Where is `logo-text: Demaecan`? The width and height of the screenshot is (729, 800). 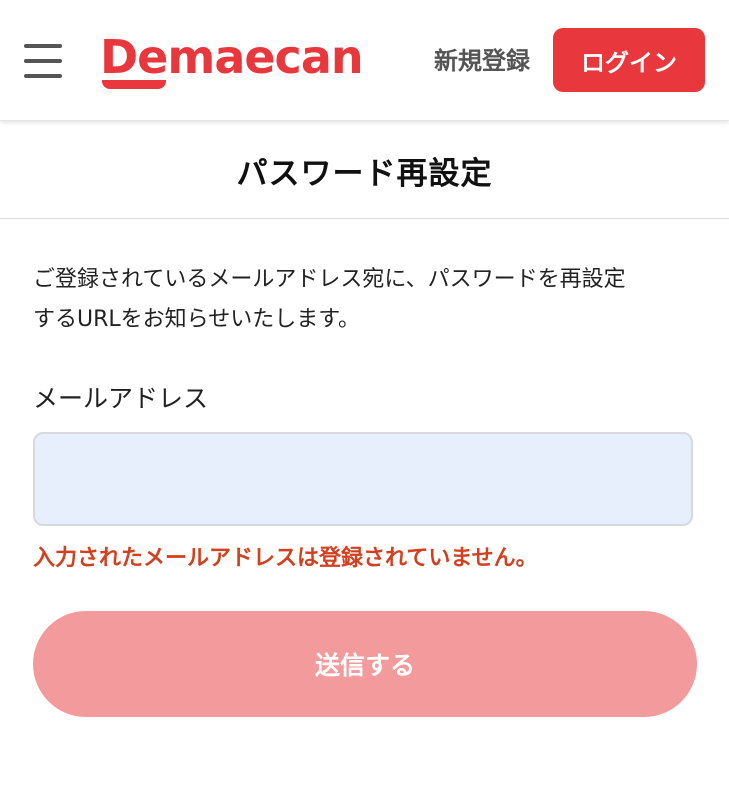 logo-text: Demaecan is located at coordinates (232, 57).